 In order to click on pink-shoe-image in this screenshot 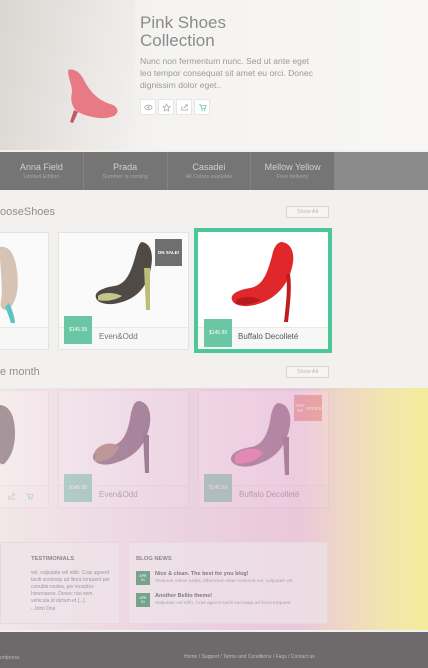, I will do `click(93, 96)`.